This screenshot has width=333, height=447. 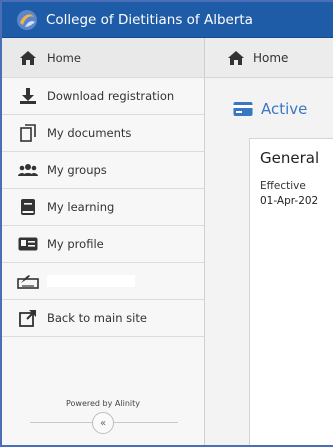 I want to click on redacted-label, so click(x=91, y=281).